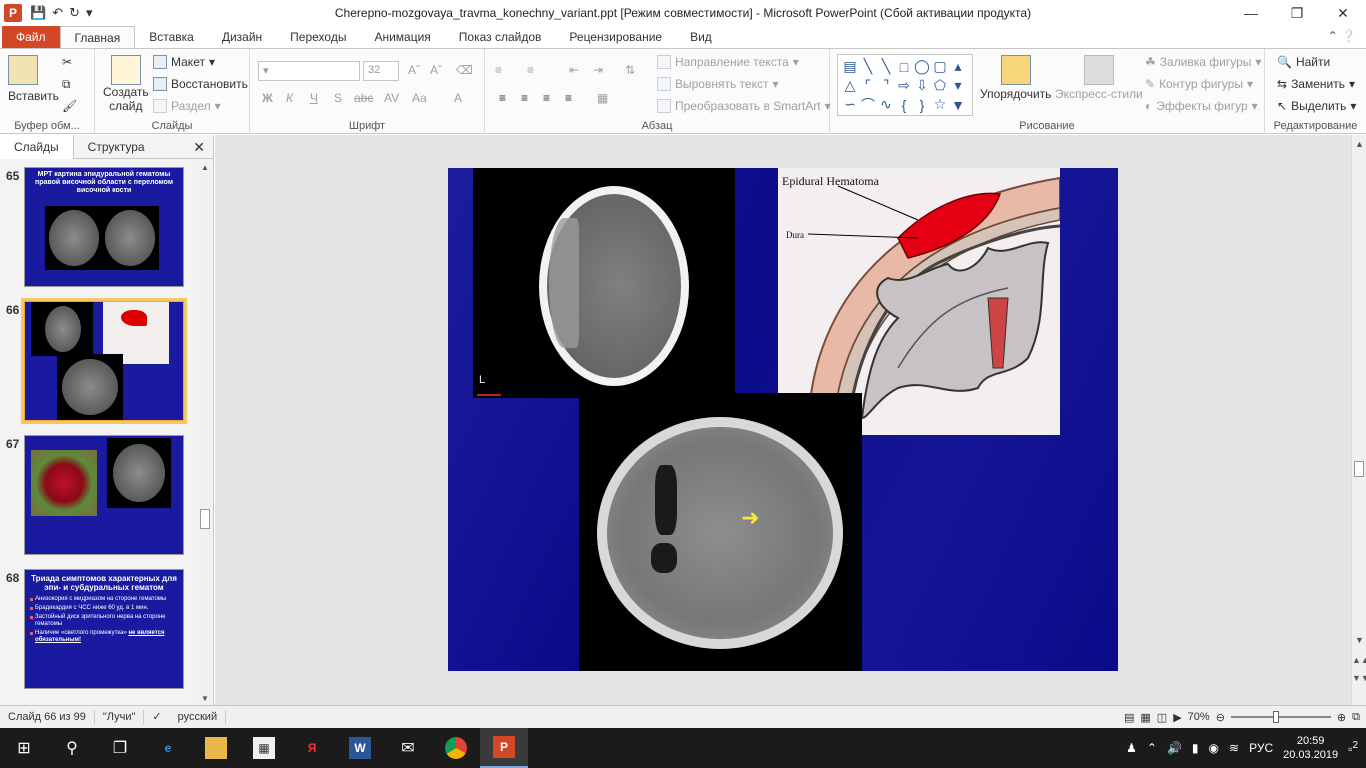 Image resolution: width=1366 pixels, height=768 pixels. Describe the element at coordinates (502, 98) in the screenshot. I see `align-left-icon: ≡` at that location.